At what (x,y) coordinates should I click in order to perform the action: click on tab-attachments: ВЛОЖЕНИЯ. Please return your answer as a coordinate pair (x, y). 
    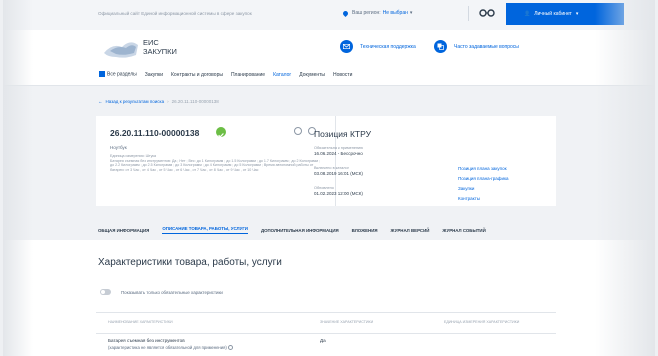
    Looking at the image, I should click on (365, 230).